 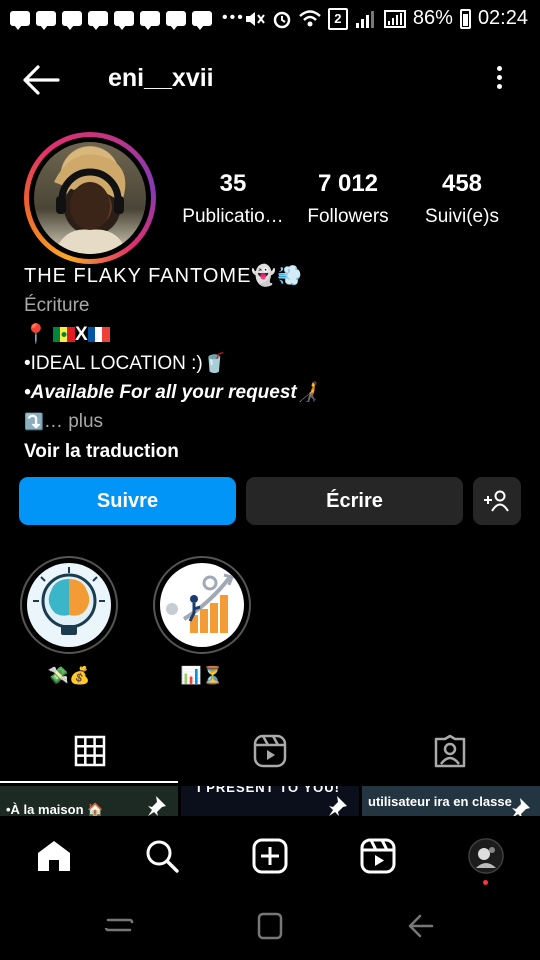 What do you see at coordinates (465, 18) in the screenshot?
I see `battery-icon` at bounding box center [465, 18].